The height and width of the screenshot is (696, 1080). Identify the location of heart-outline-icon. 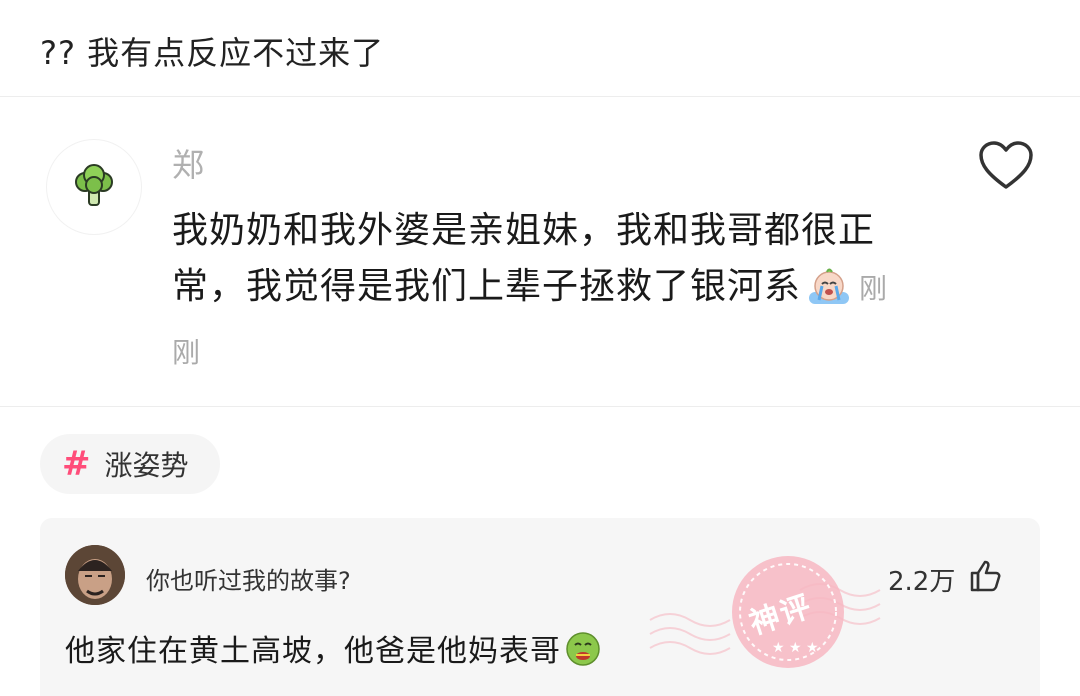
(1006, 166).